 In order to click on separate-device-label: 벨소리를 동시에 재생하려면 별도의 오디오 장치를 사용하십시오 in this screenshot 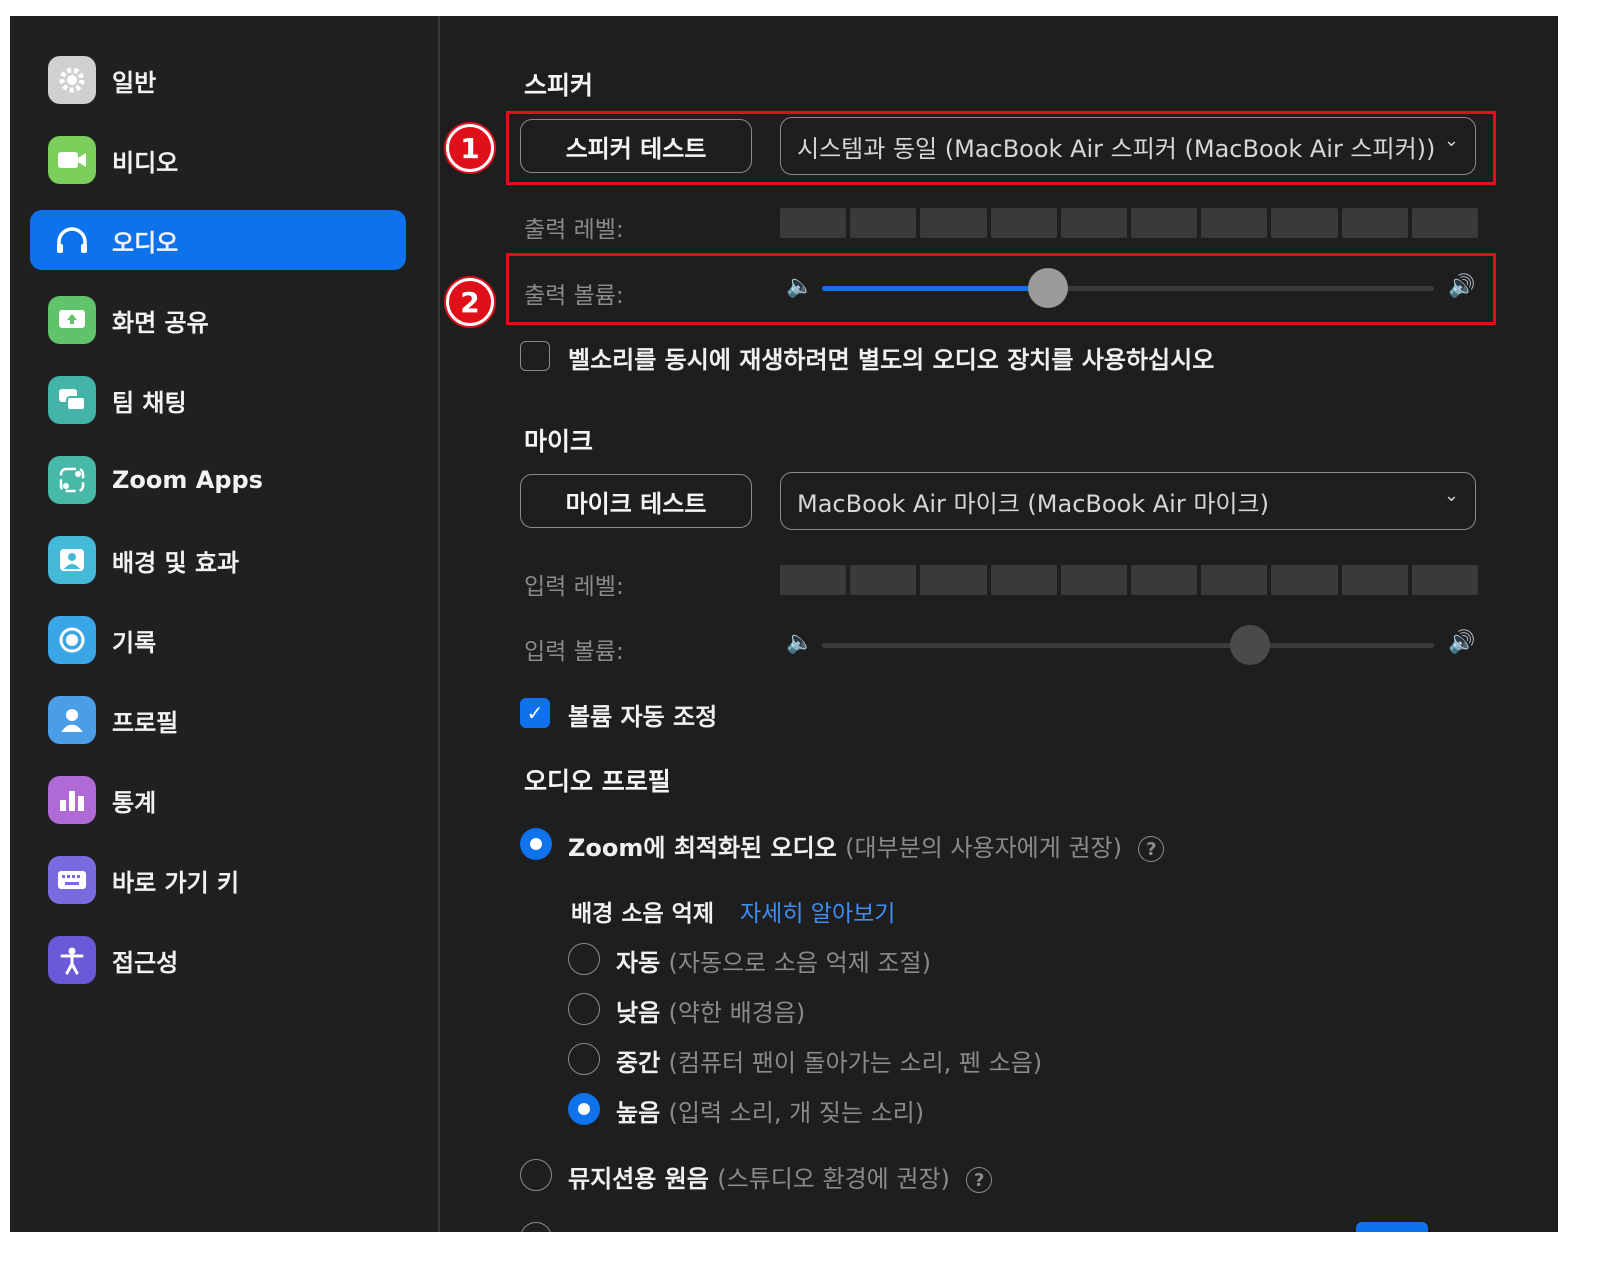, I will do `click(891, 360)`.